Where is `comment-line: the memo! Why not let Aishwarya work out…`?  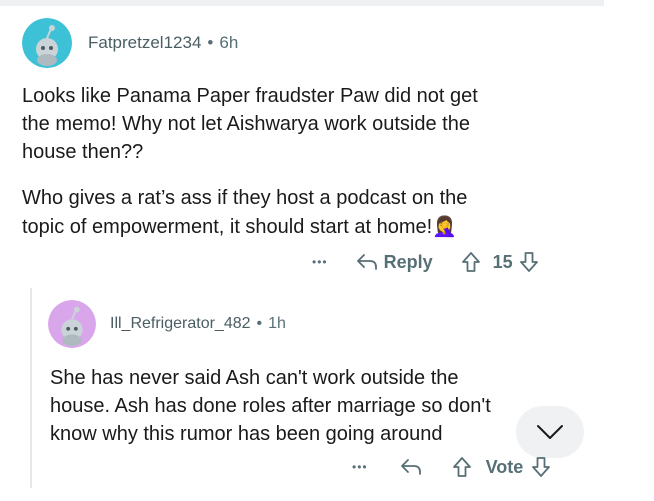 comment-line: the memo! Why not let Aishwarya work out… is located at coordinates (246, 124).